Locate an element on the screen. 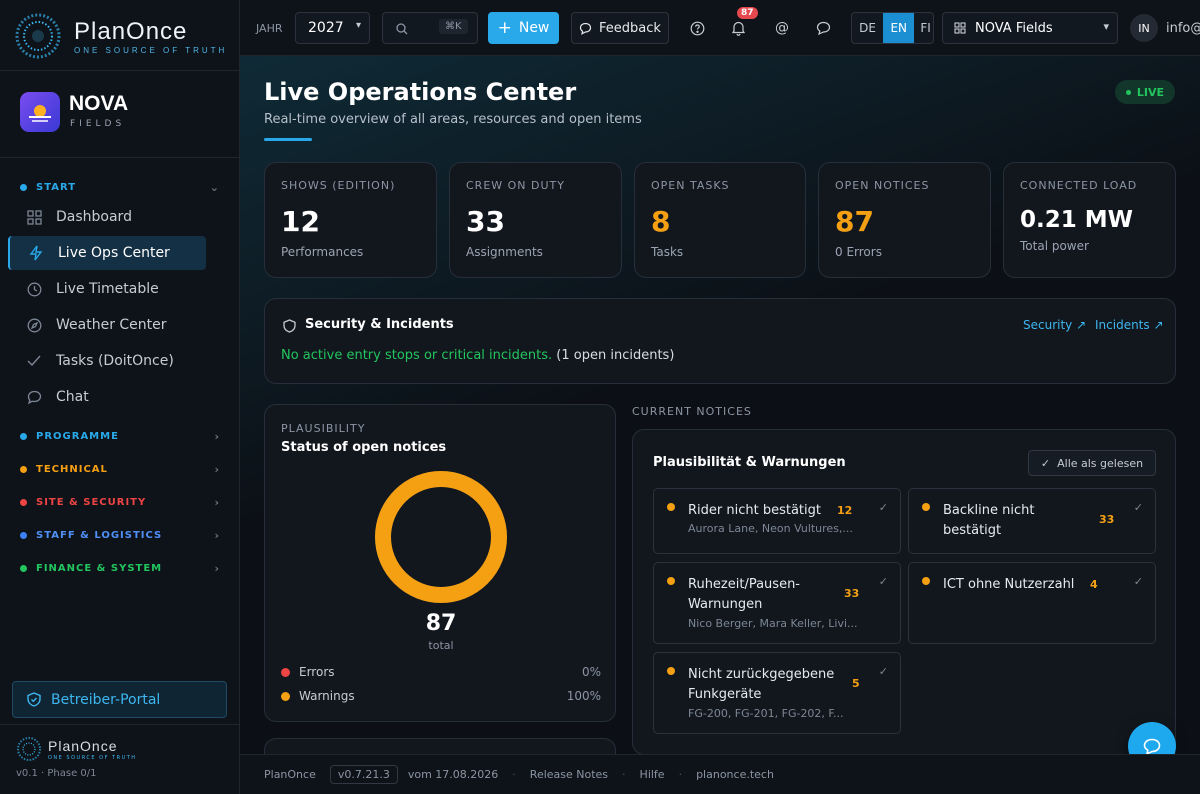  chevron-down-icon: ▾ is located at coordinates (1106, 26).